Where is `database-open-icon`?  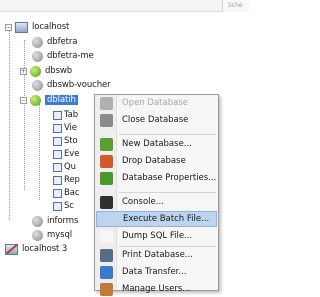 database-open-icon is located at coordinates (106, 103).